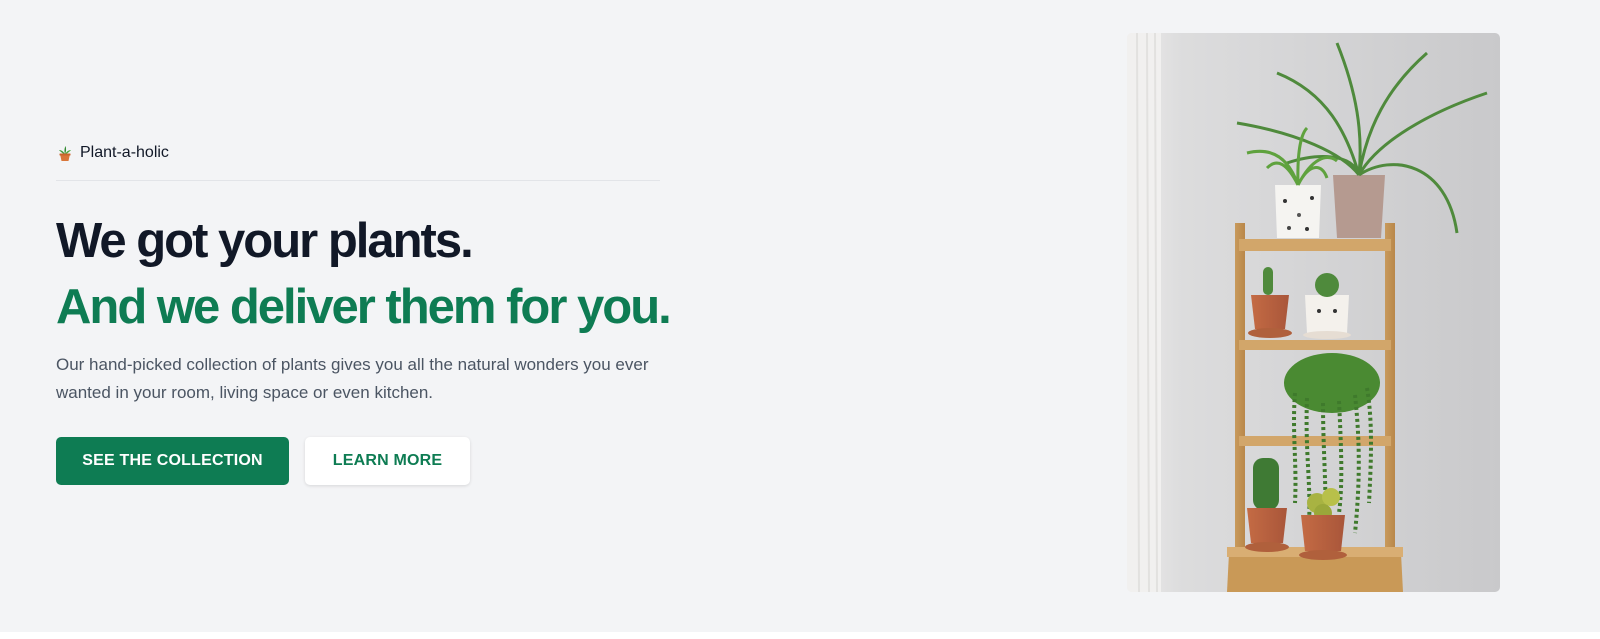 Image resolution: width=1600 pixels, height=639 pixels. Describe the element at coordinates (358, 180) in the screenshot. I see `divider` at that location.